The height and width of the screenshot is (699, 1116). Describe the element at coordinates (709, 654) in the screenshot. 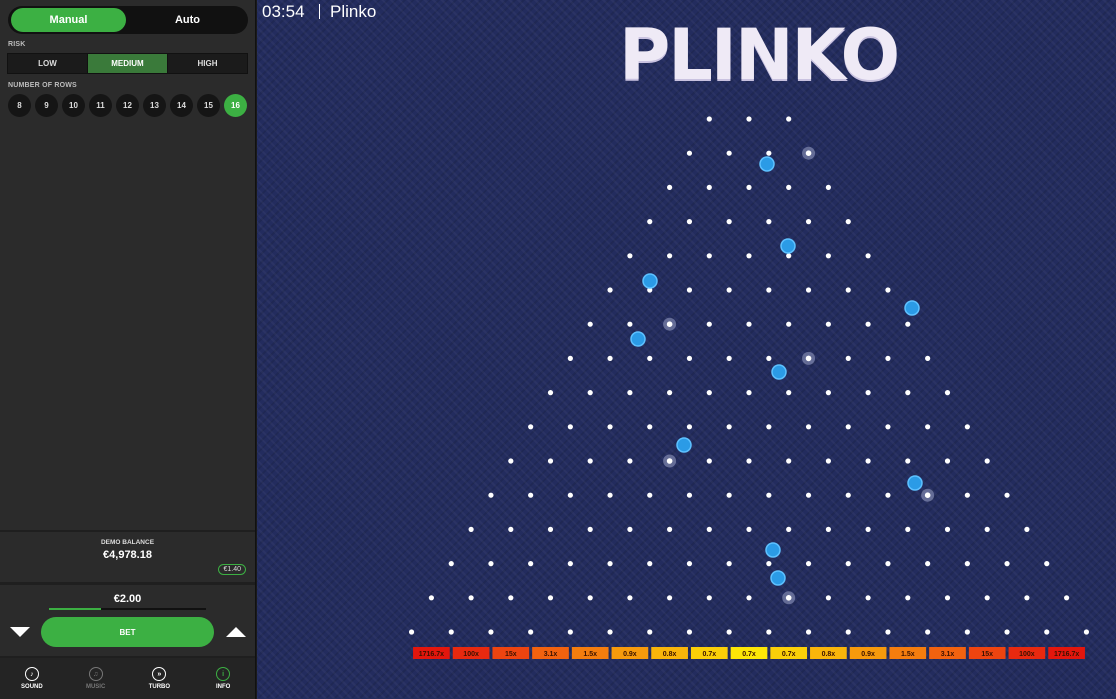

I see `multiplier-label: 0.7x` at that location.